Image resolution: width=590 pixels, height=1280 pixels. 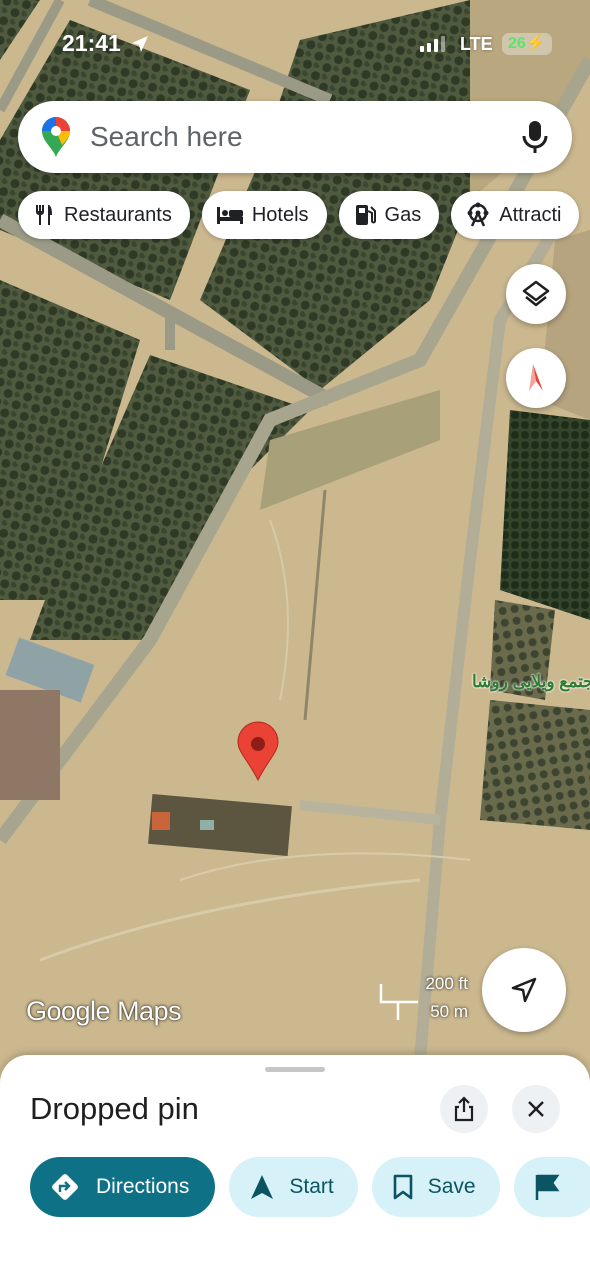 I want to click on save-button: Save, so click(x=435, y=1187).